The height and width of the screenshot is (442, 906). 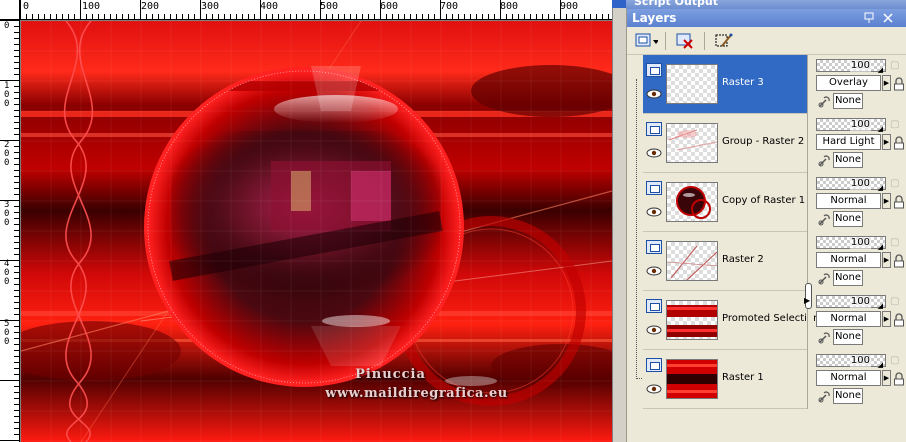 What do you see at coordinates (269, 6) in the screenshot?
I see `ruler-label: 400` at bounding box center [269, 6].